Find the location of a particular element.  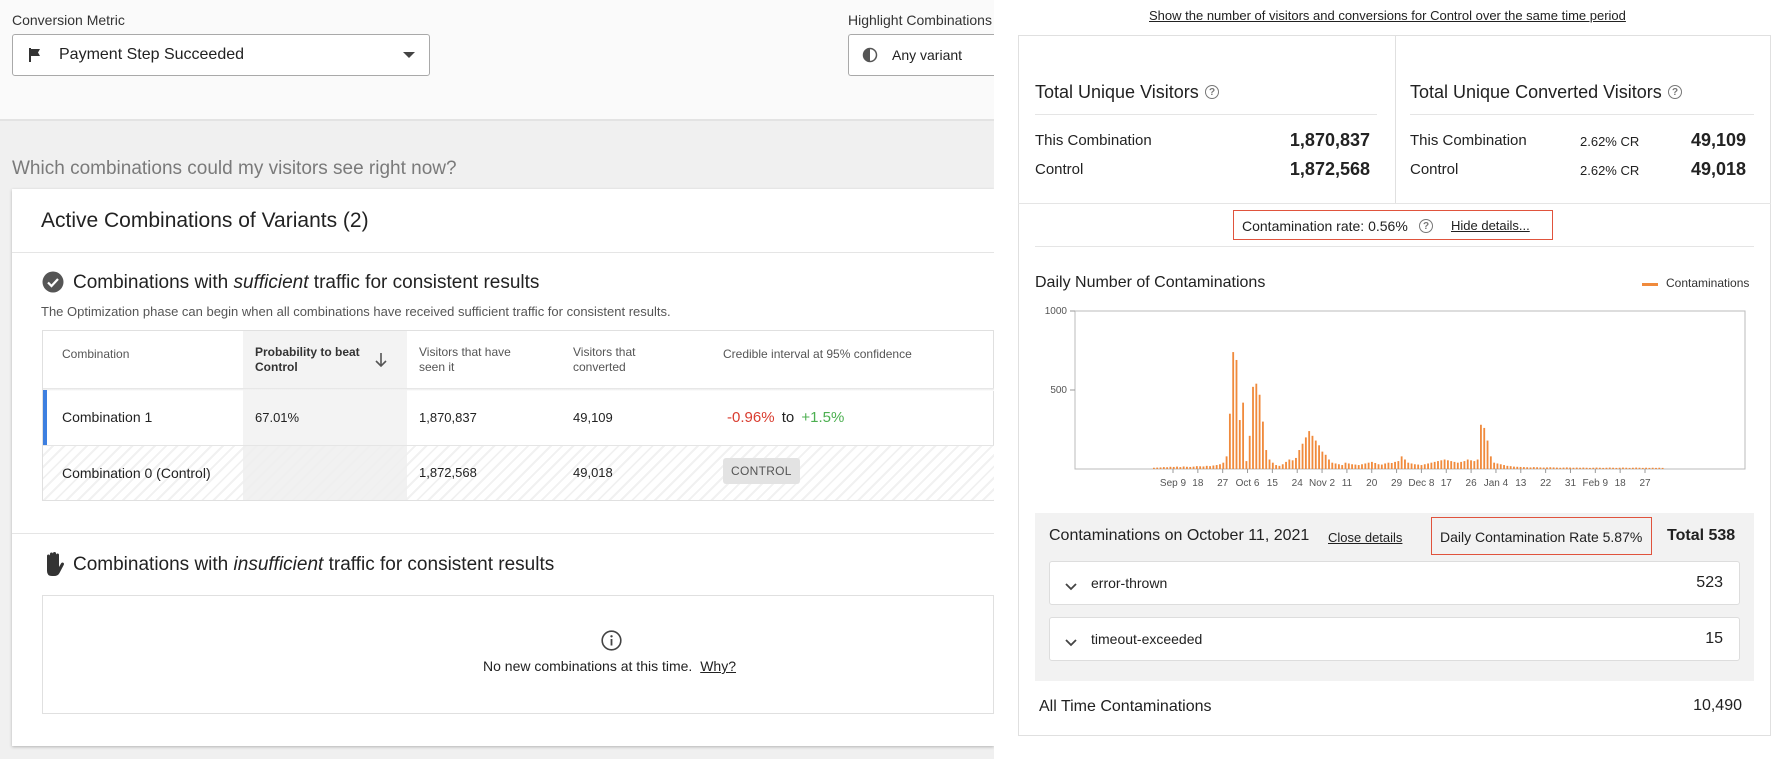

highlight-combinations-select: Any variant is located at coordinates (921, 55).